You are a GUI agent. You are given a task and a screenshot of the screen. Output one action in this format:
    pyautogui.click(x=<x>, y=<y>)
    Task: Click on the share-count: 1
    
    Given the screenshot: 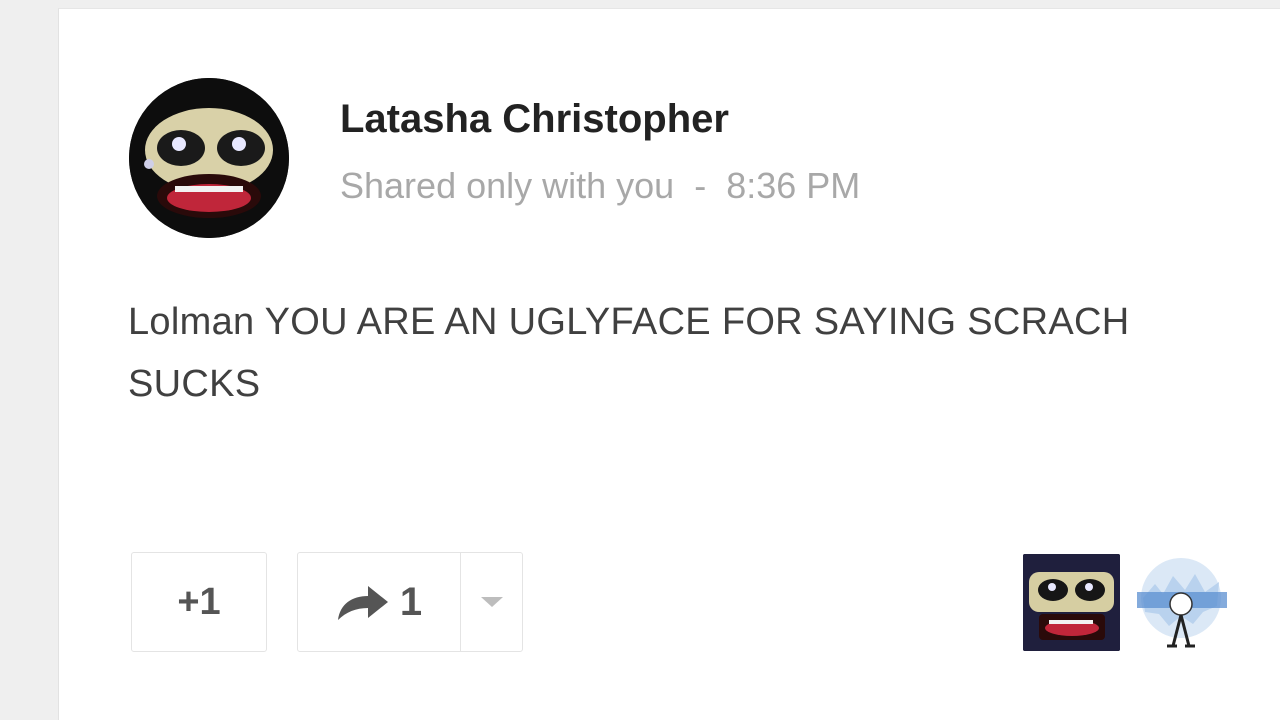 What is the action you would take?
    pyautogui.click(x=411, y=601)
    